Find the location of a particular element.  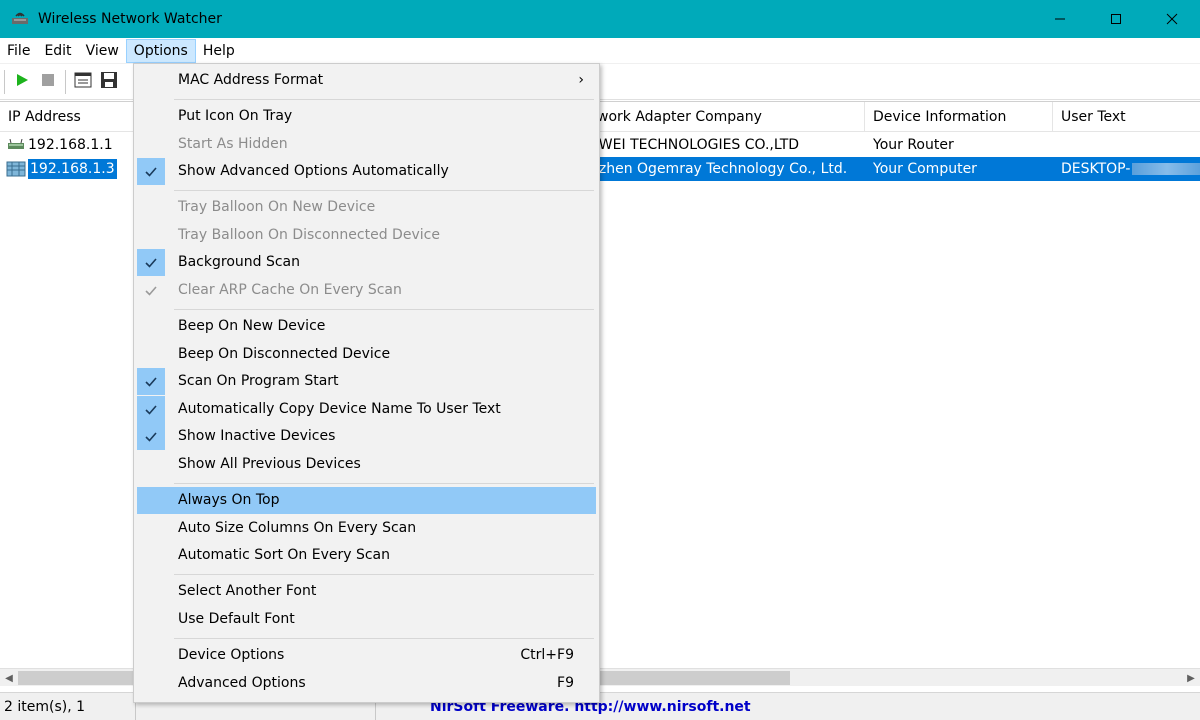

menu-tray-balloon-new: Tray Balloon On New Device is located at coordinates (366, 207).